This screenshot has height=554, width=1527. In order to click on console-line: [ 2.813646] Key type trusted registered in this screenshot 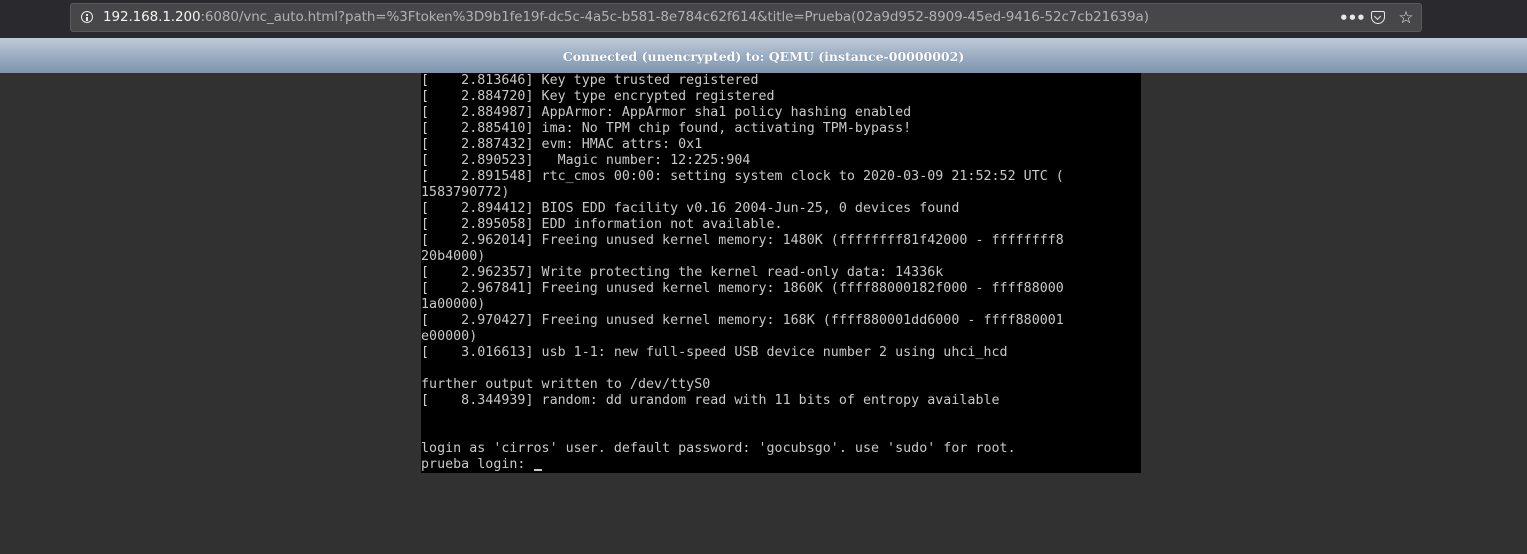, I will do `click(590, 80)`.